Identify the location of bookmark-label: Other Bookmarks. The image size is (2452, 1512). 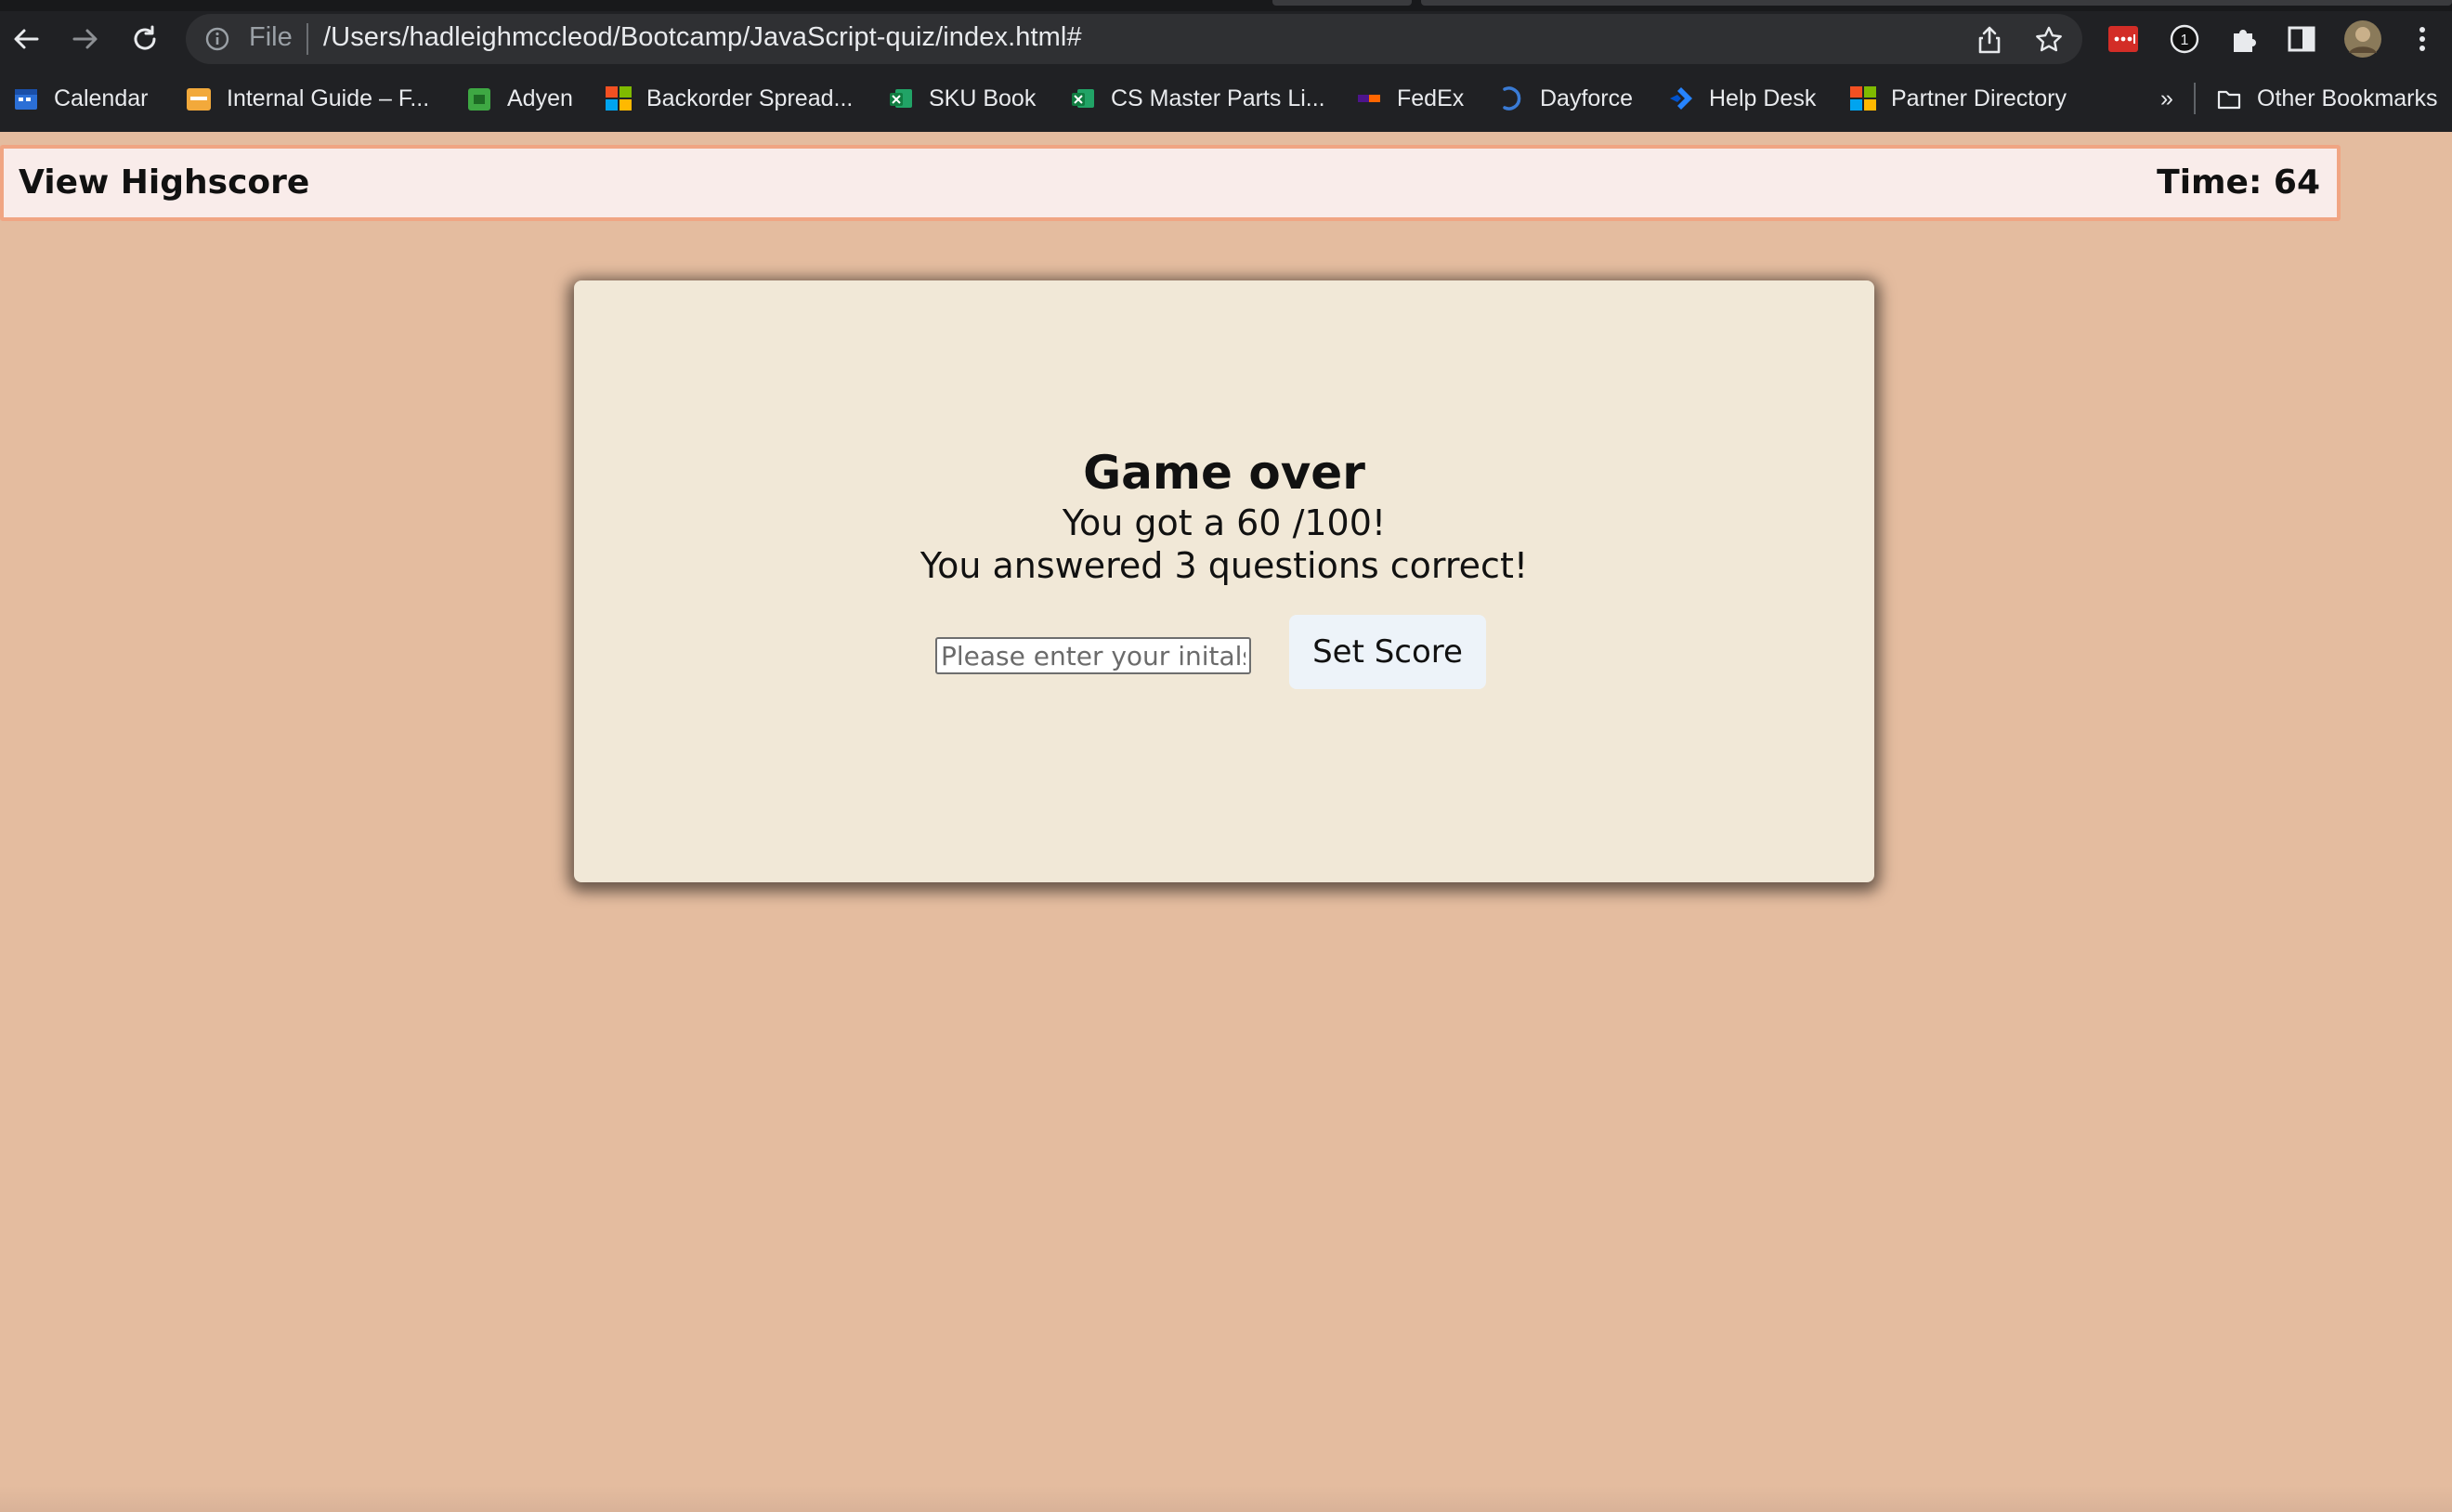
(2348, 98).